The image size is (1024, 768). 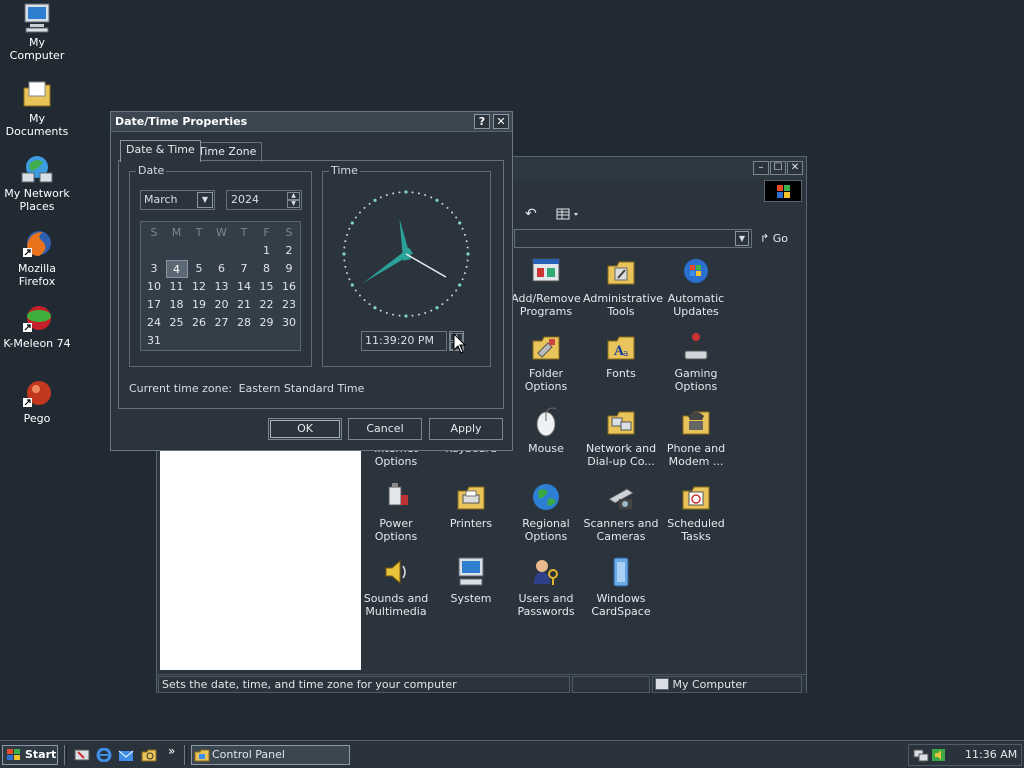 What do you see at coordinates (267, 251) in the screenshot?
I see `calendar-day: 1` at bounding box center [267, 251].